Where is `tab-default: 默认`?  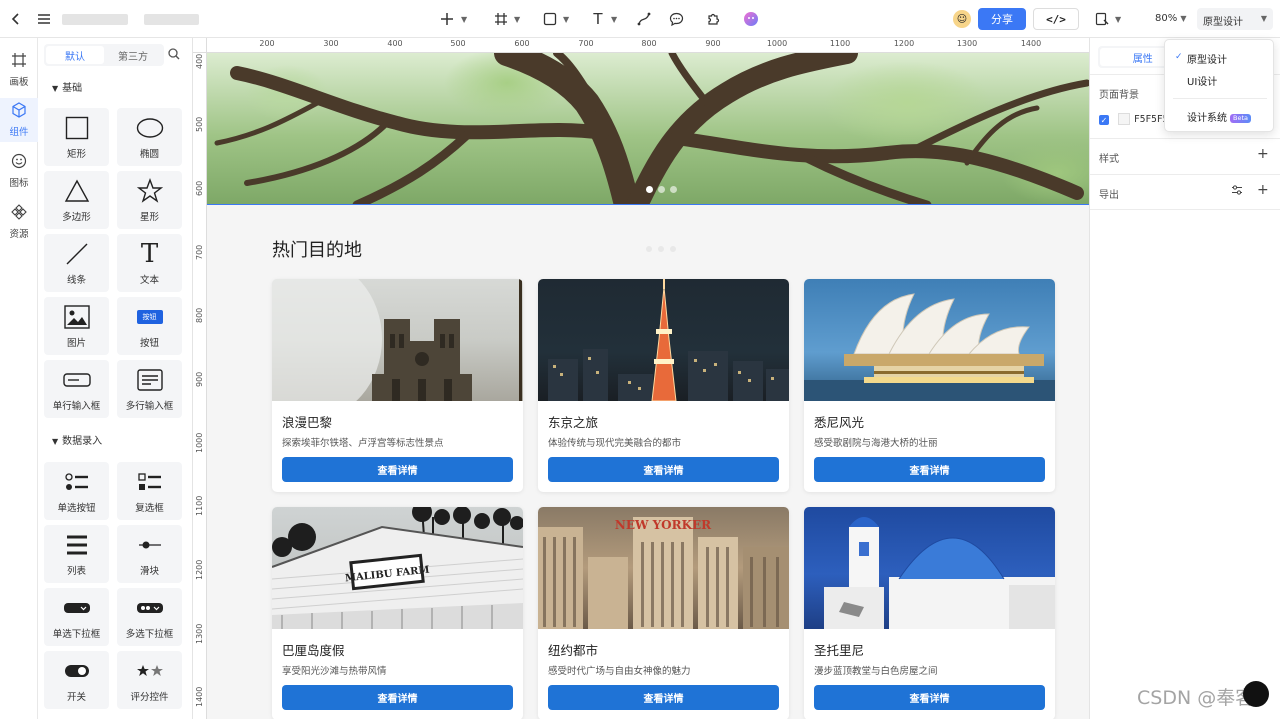 tab-default: 默认 is located at coordinates (75, 55).